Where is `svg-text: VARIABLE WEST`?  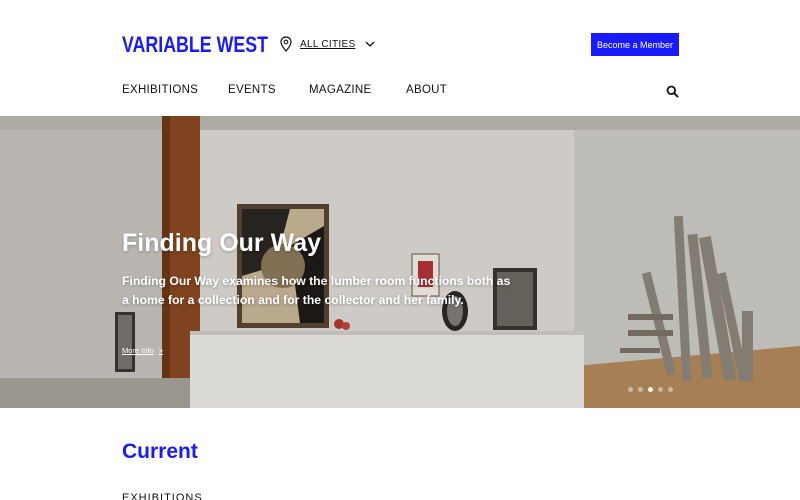
svg-text: VARIABLE WEST is located at coordinates (195, 44).